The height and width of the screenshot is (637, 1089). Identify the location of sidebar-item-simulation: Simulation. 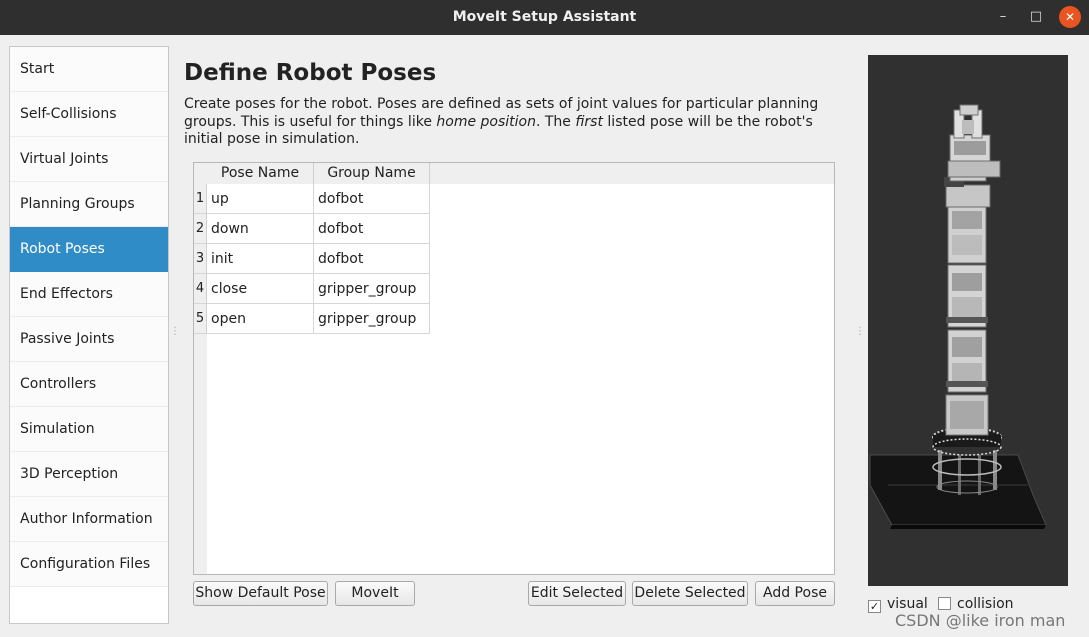
(89, 429).